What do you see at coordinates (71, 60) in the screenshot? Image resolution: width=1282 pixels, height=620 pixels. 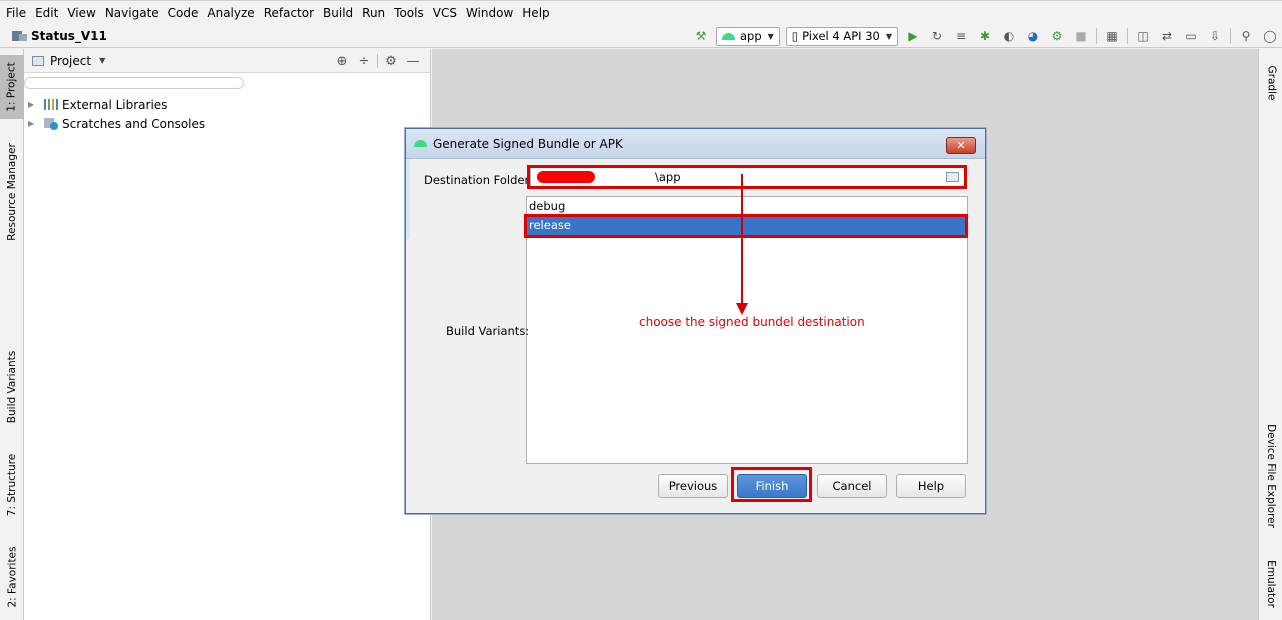 I see `project-view-label: Project` at bounding box center [71, 60].